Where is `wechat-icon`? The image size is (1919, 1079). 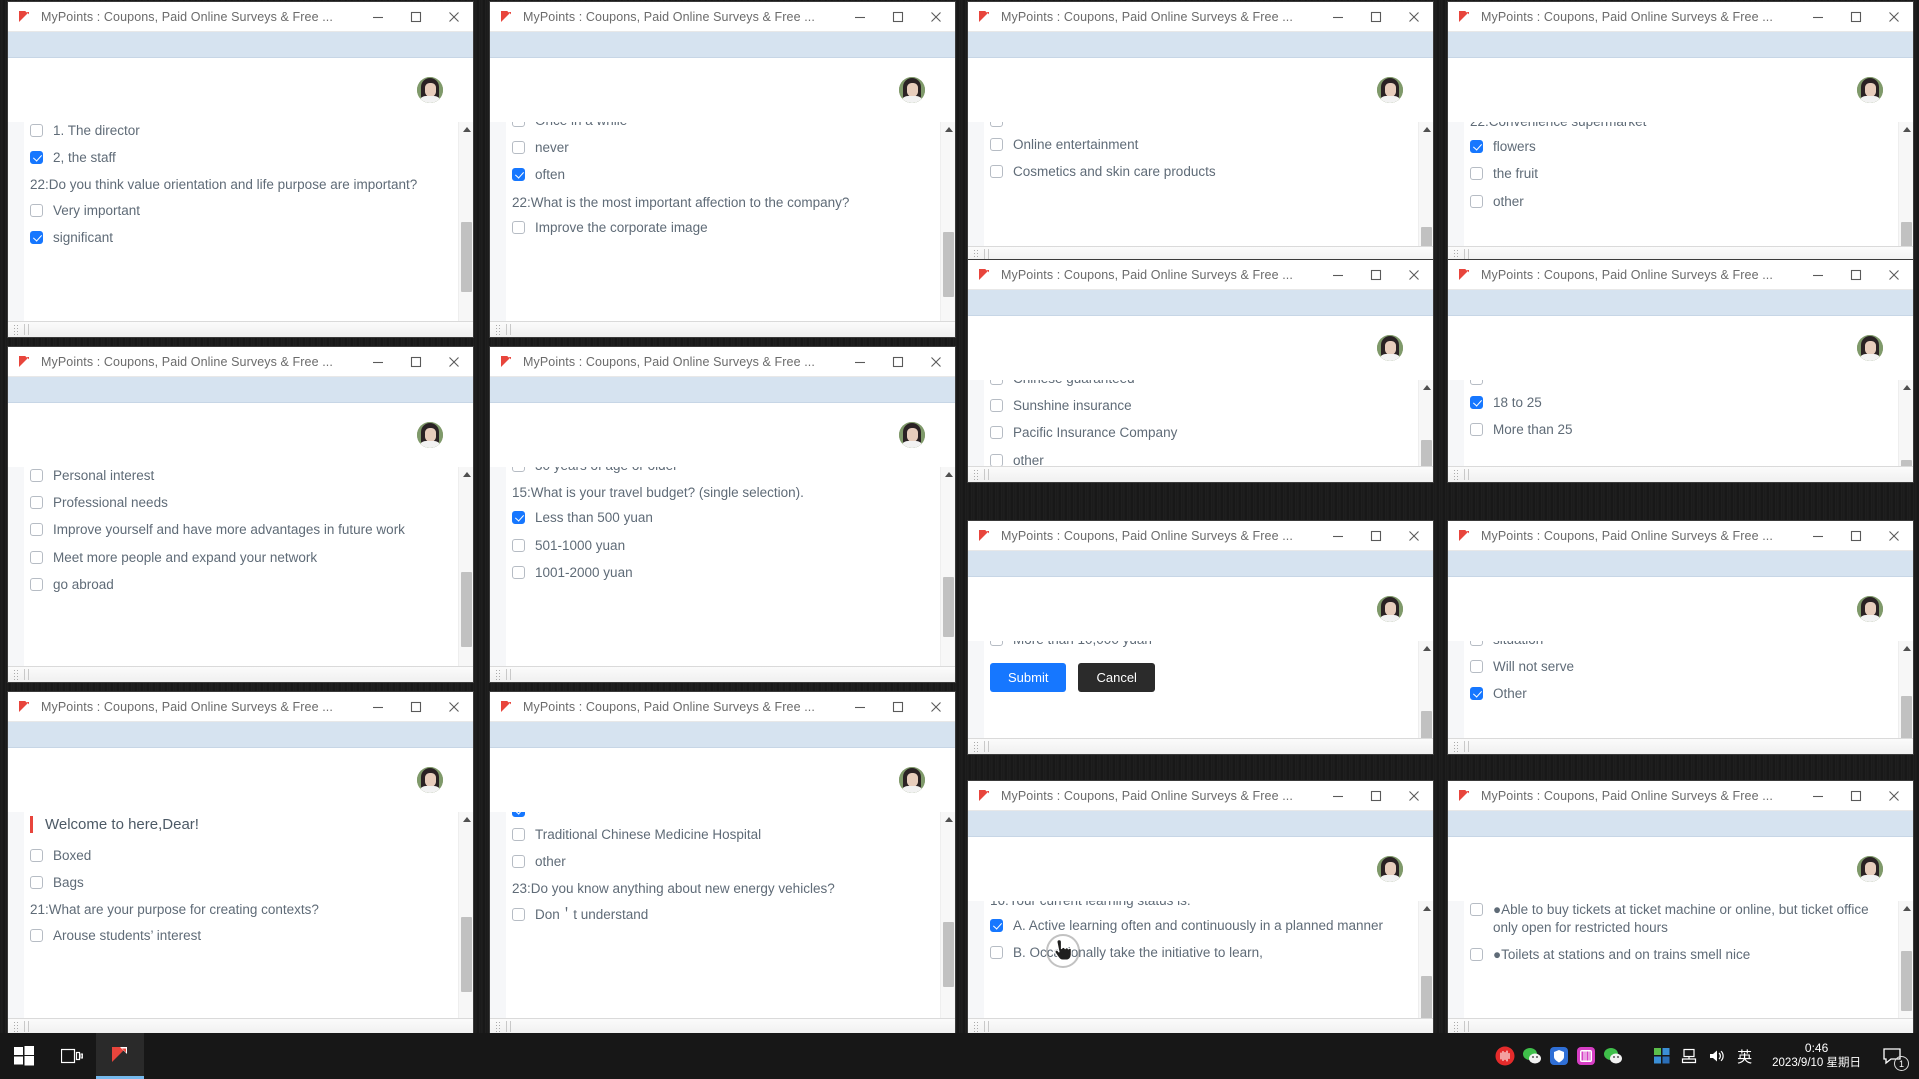
wechat-icon is located at coordinates (1531, 1056).